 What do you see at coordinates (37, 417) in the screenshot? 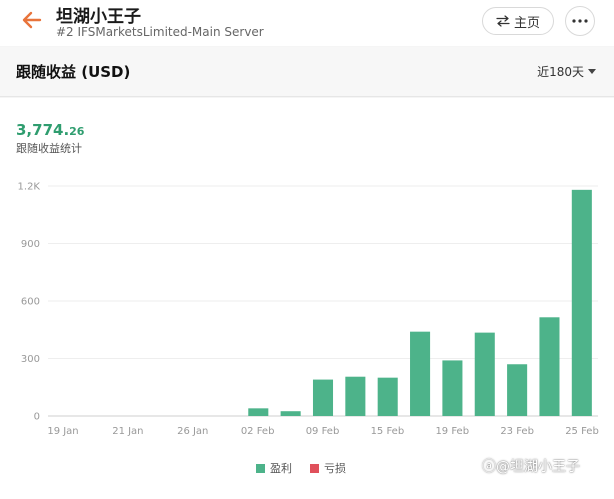
I see `y-tick-label: 0` at bounding box center [37, 417].